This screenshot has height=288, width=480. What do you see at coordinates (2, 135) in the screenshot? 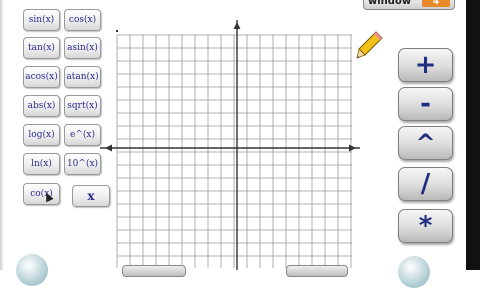
I see `left-edge` at bounding box center [2, 135].